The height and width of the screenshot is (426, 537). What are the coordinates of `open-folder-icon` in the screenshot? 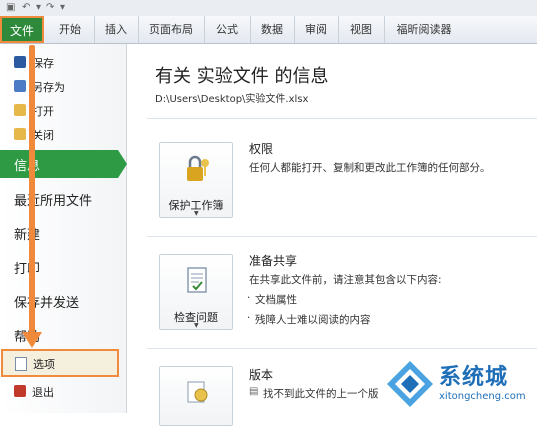 It's located at (20, 110).